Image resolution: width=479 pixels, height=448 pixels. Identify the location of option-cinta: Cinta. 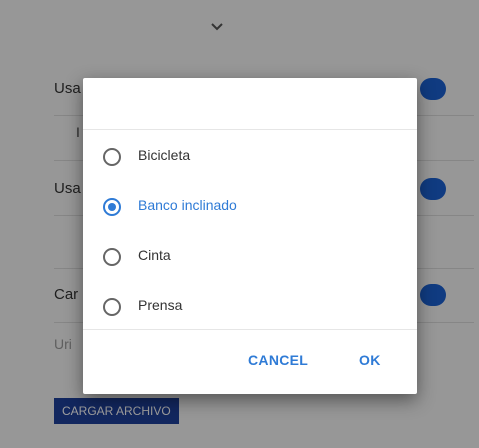
(250, 257).